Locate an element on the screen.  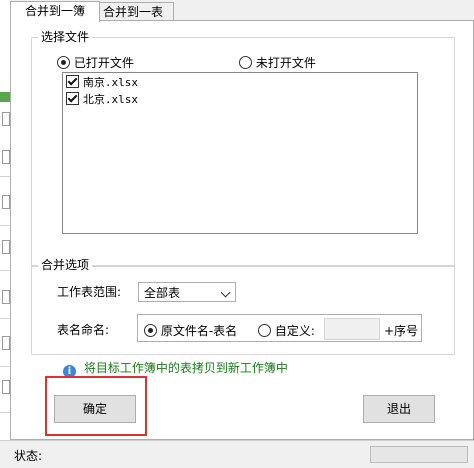
radio-closed-files: 未打开文件 is located at coordinates (277, 62).